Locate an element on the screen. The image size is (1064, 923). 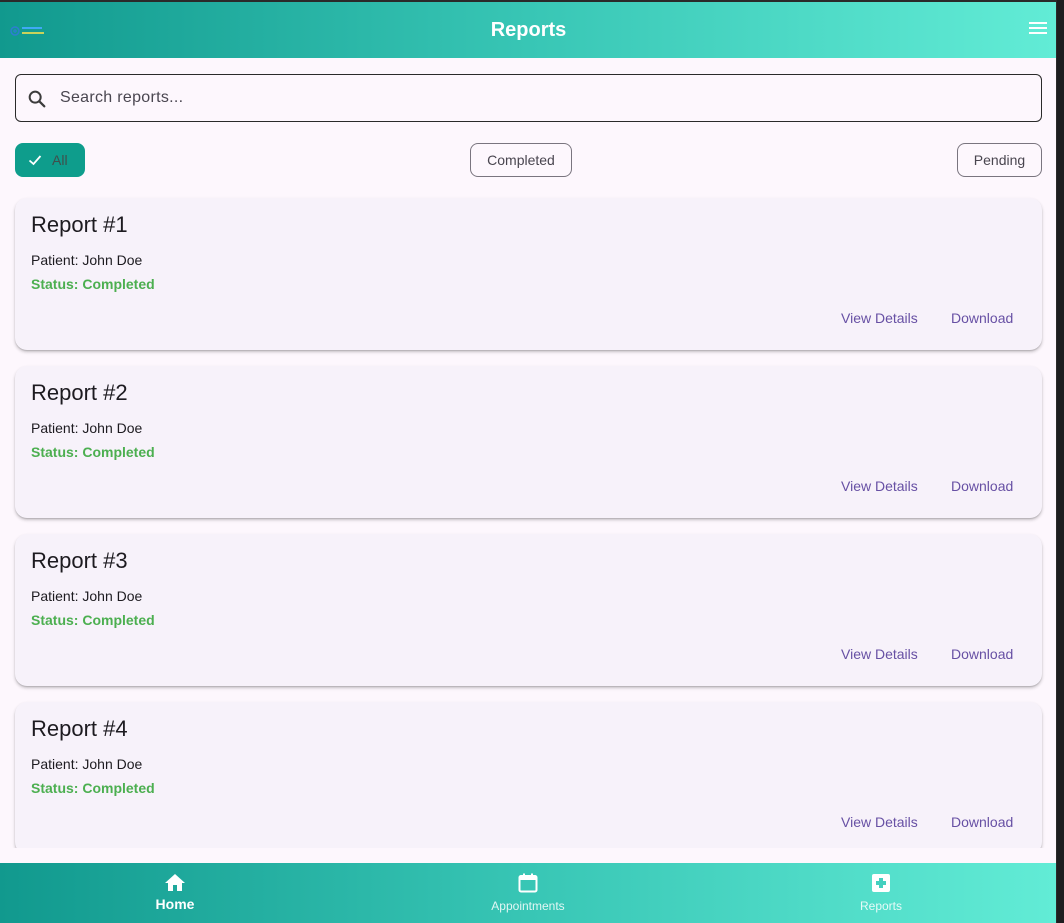
check-icon is located at coordinates (35, 160).